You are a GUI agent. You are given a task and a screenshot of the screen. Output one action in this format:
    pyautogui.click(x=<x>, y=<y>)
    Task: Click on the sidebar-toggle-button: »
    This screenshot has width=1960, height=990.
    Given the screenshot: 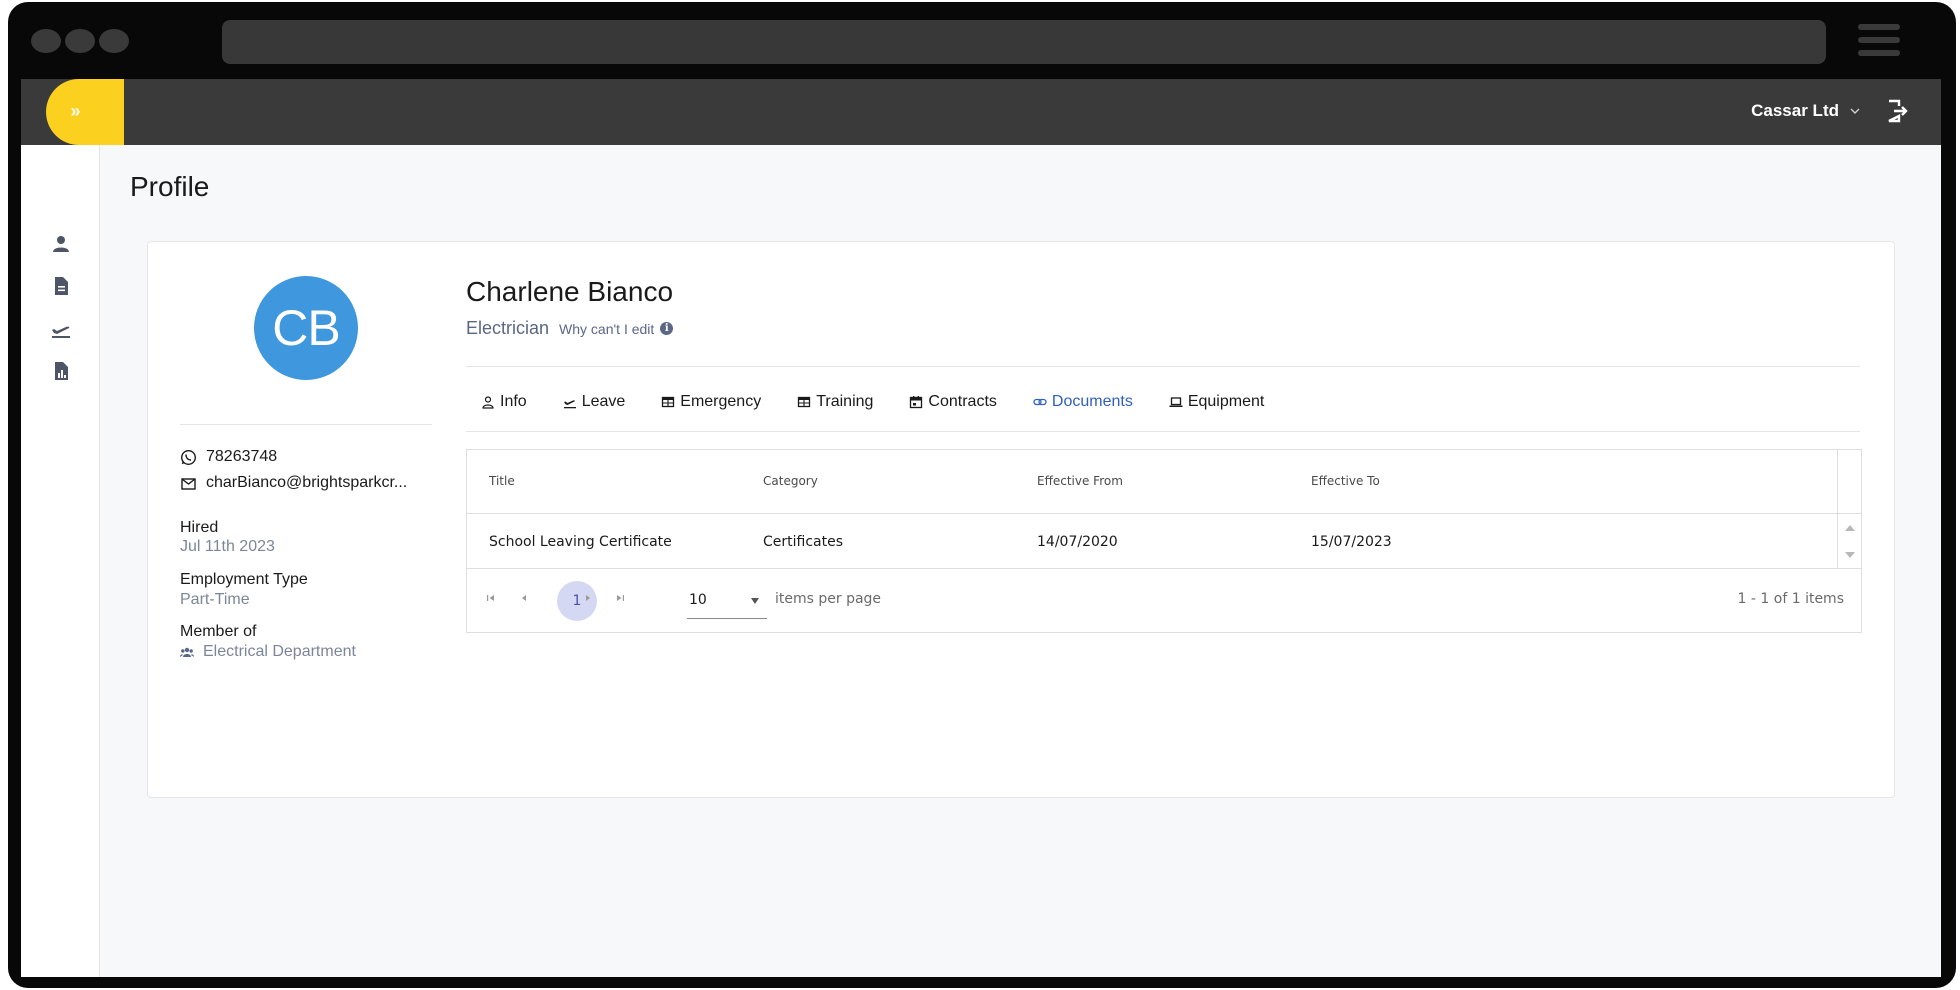 What is the action you would take?
    pyautogui.click(x=85, y=112)
    